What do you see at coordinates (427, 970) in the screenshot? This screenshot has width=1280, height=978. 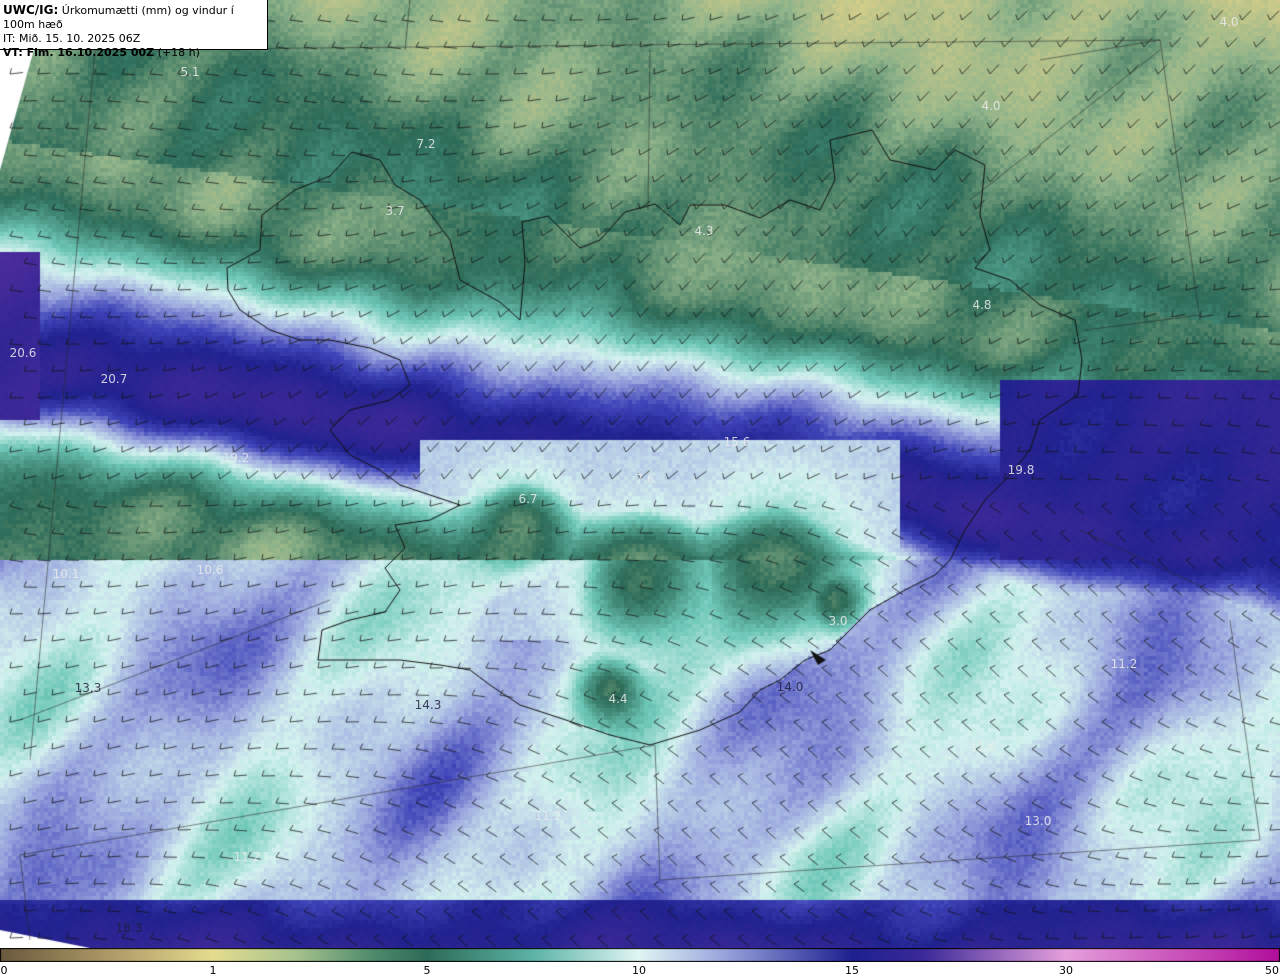 I see `colorbar-tick-label: 5` at bounding box center [427, 970].